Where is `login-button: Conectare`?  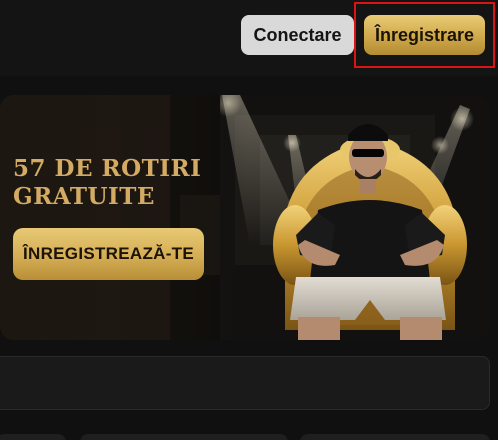
login-button: Conectare is located at coordinates (297, 35).